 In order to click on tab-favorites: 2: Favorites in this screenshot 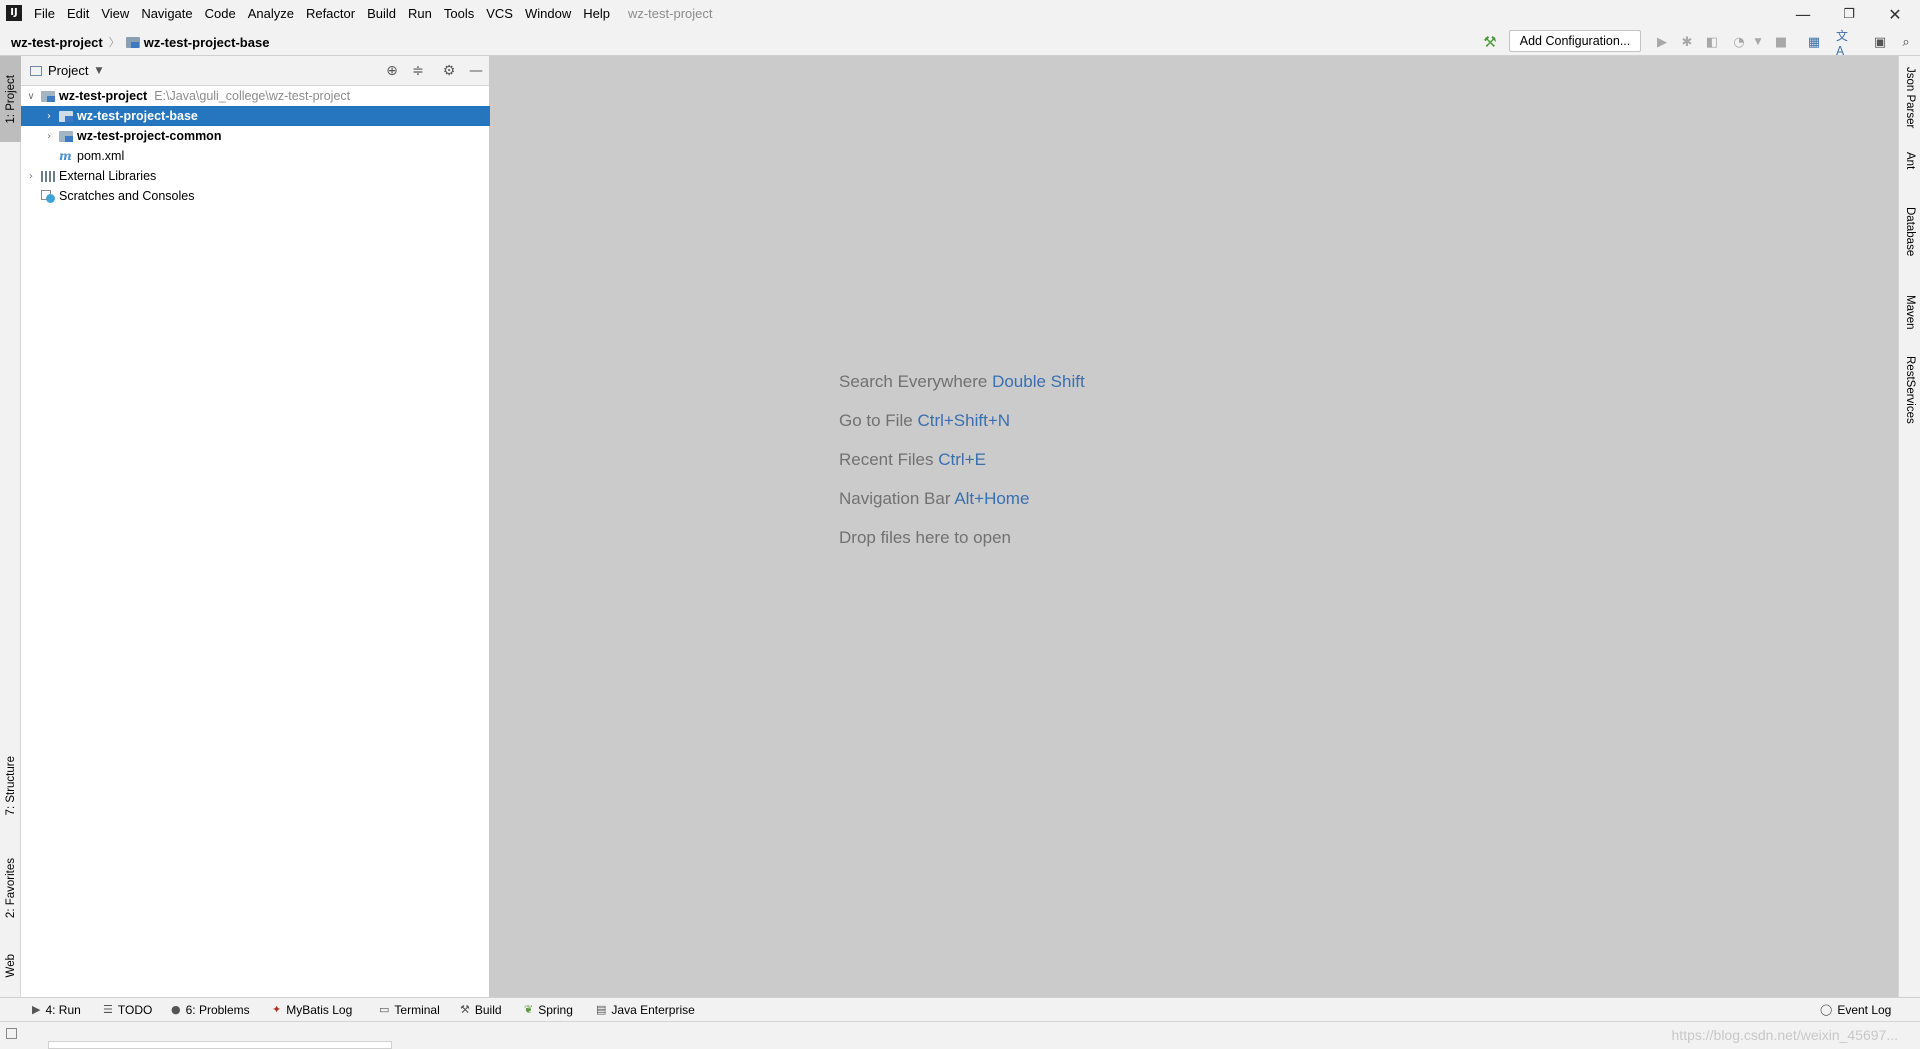, I will do `click(10, 888)`.